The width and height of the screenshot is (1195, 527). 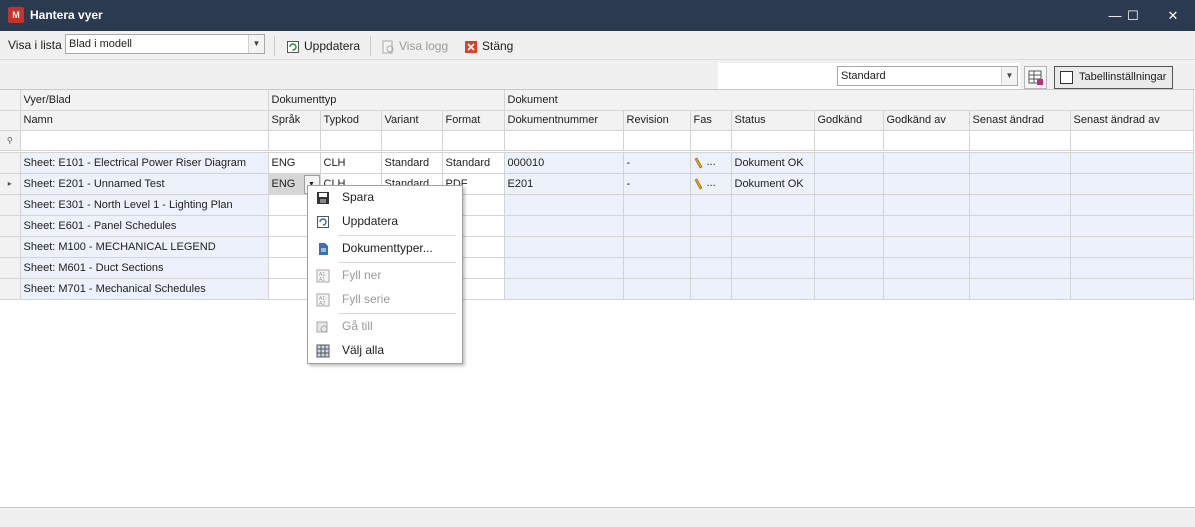 I want to click on filter-row: ⚲, so click(x=597, y=140).